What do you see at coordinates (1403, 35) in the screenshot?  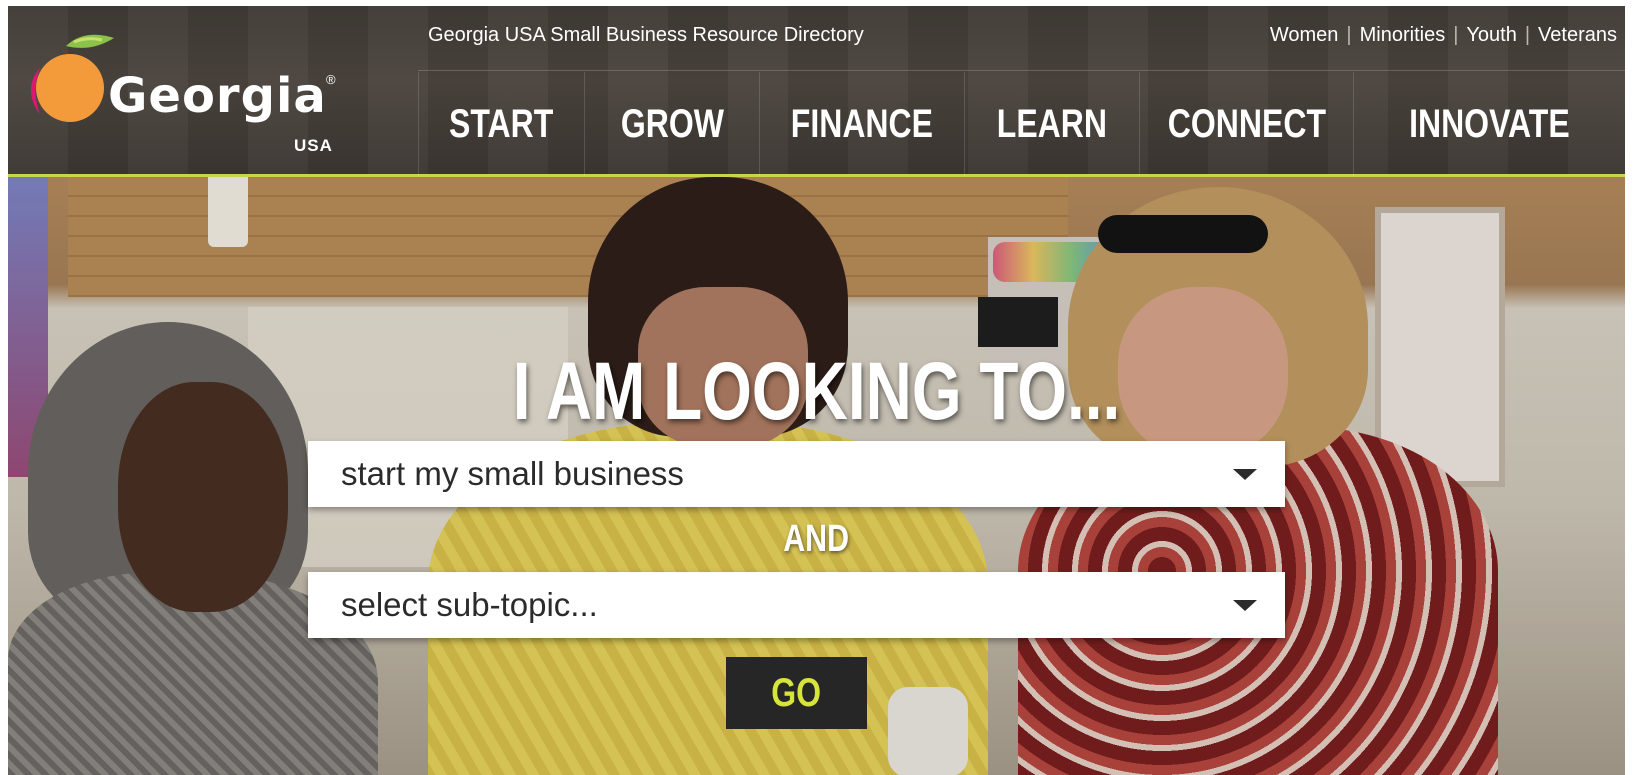 I see `audience-link-minorities: Minorities` at bounding box center [1403, 35].